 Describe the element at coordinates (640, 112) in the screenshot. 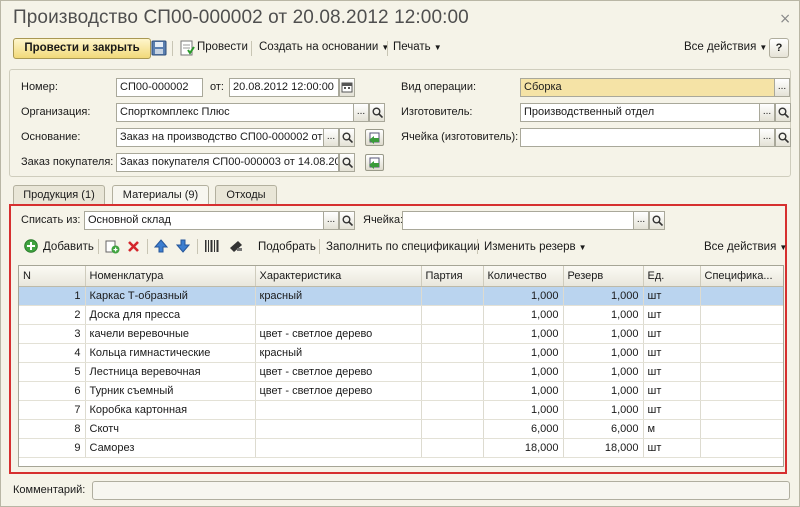

I see `maker-field: Производственный отдел` at that location.